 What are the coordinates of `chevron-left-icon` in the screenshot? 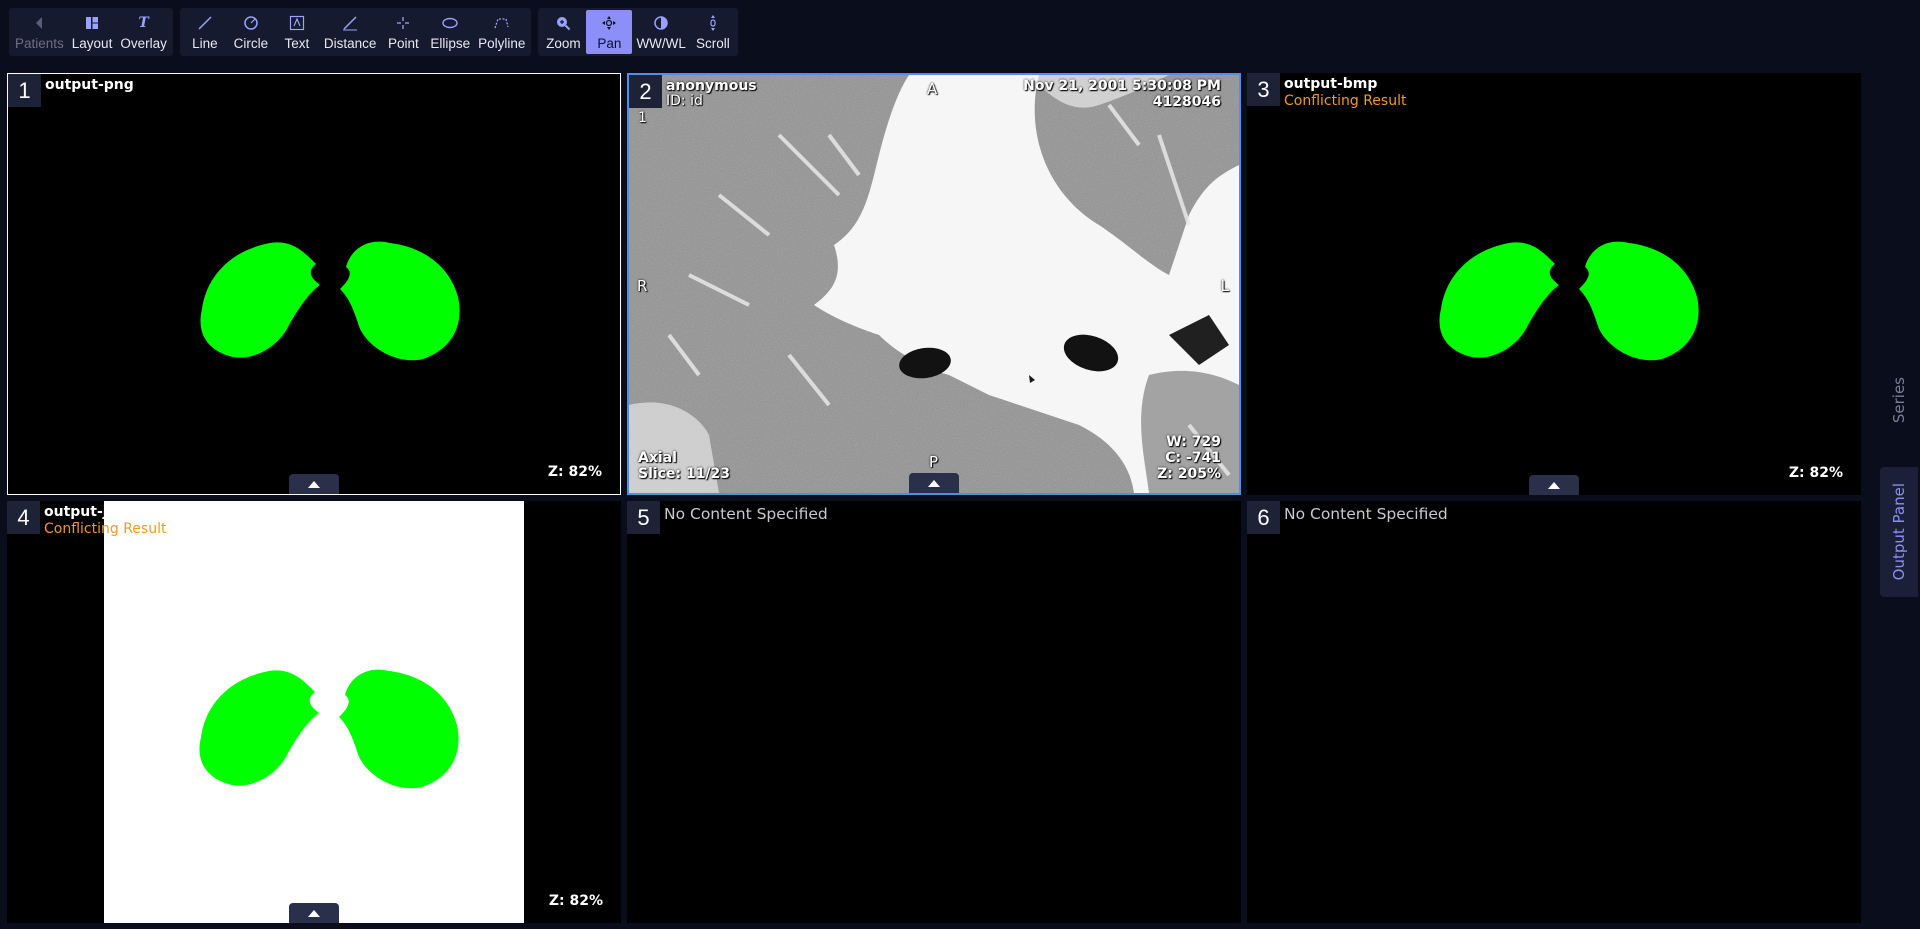 It's located at (39, 23).